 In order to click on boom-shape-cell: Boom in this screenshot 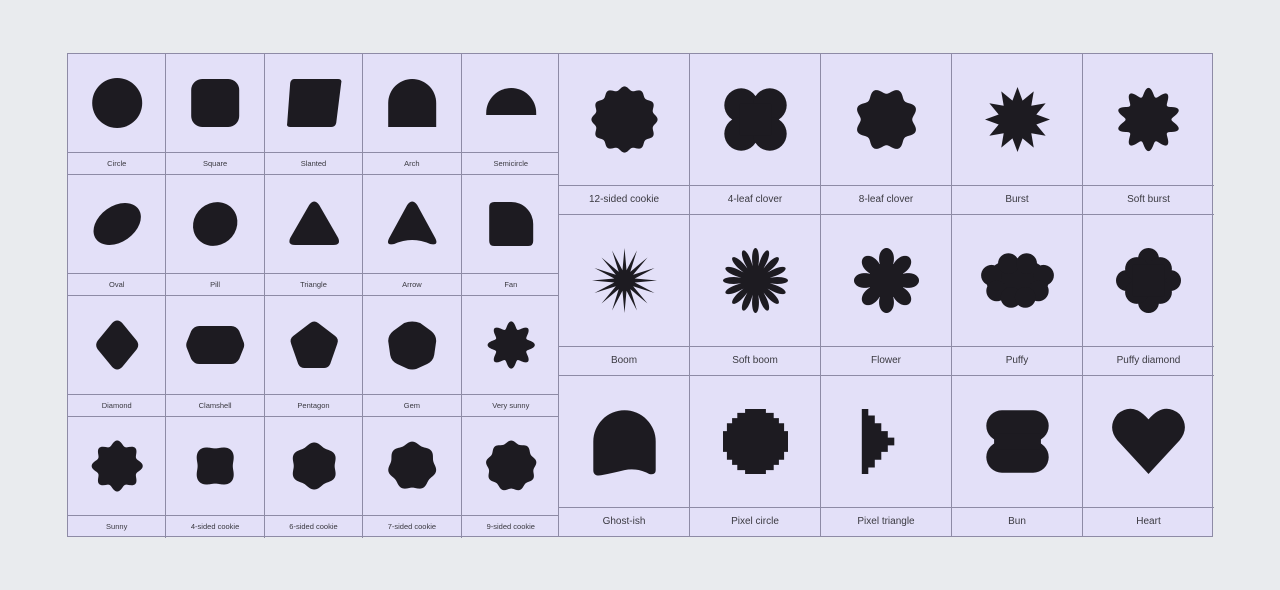, I will do `click(624, 295)`.